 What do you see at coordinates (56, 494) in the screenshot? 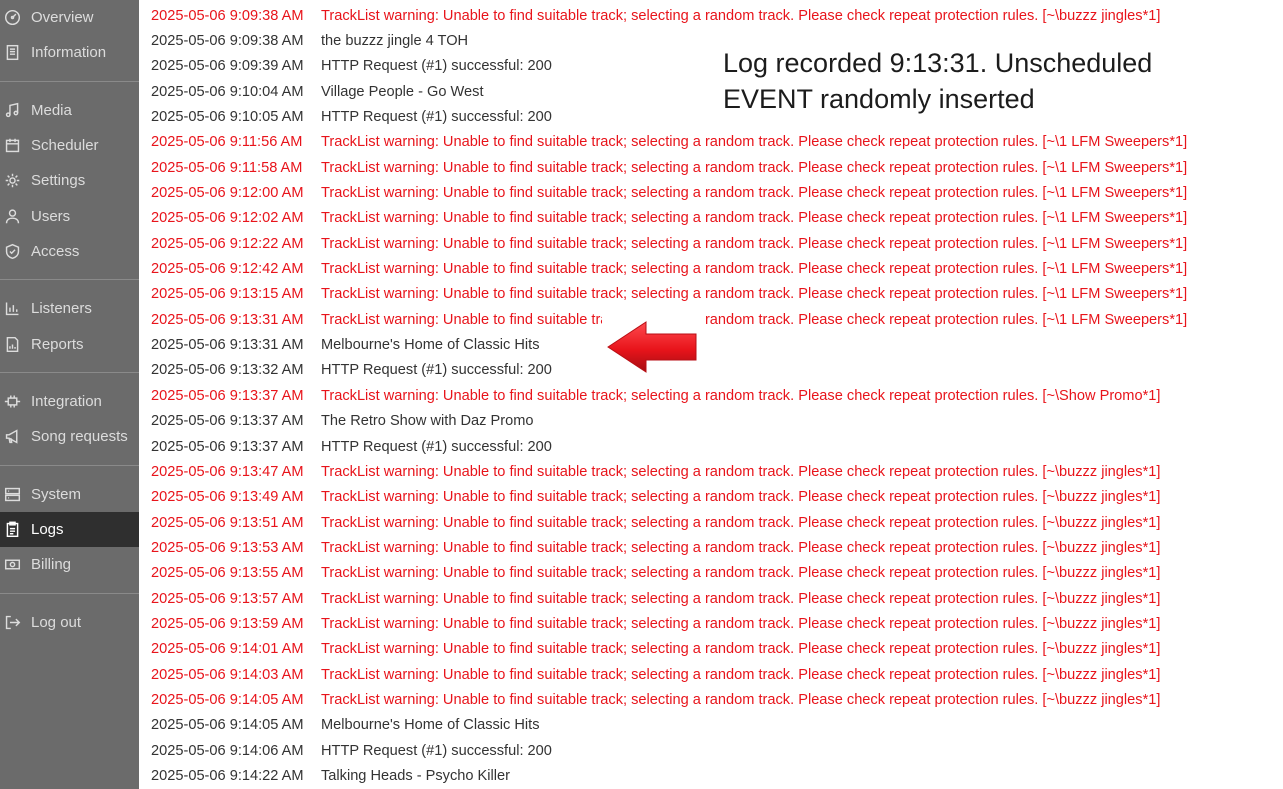
I see `sidebar-item-label: System` at bounding box center [56, 494].